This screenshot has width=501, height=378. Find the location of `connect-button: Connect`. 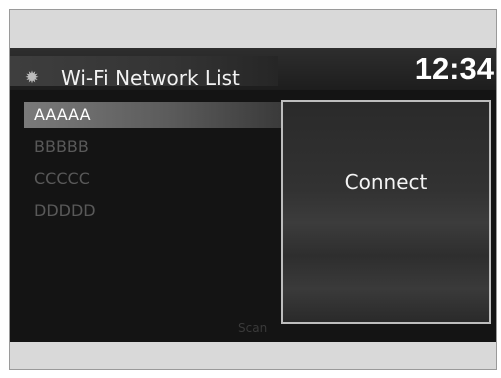

connect-button: Connect is located at coordinates (386, 182).